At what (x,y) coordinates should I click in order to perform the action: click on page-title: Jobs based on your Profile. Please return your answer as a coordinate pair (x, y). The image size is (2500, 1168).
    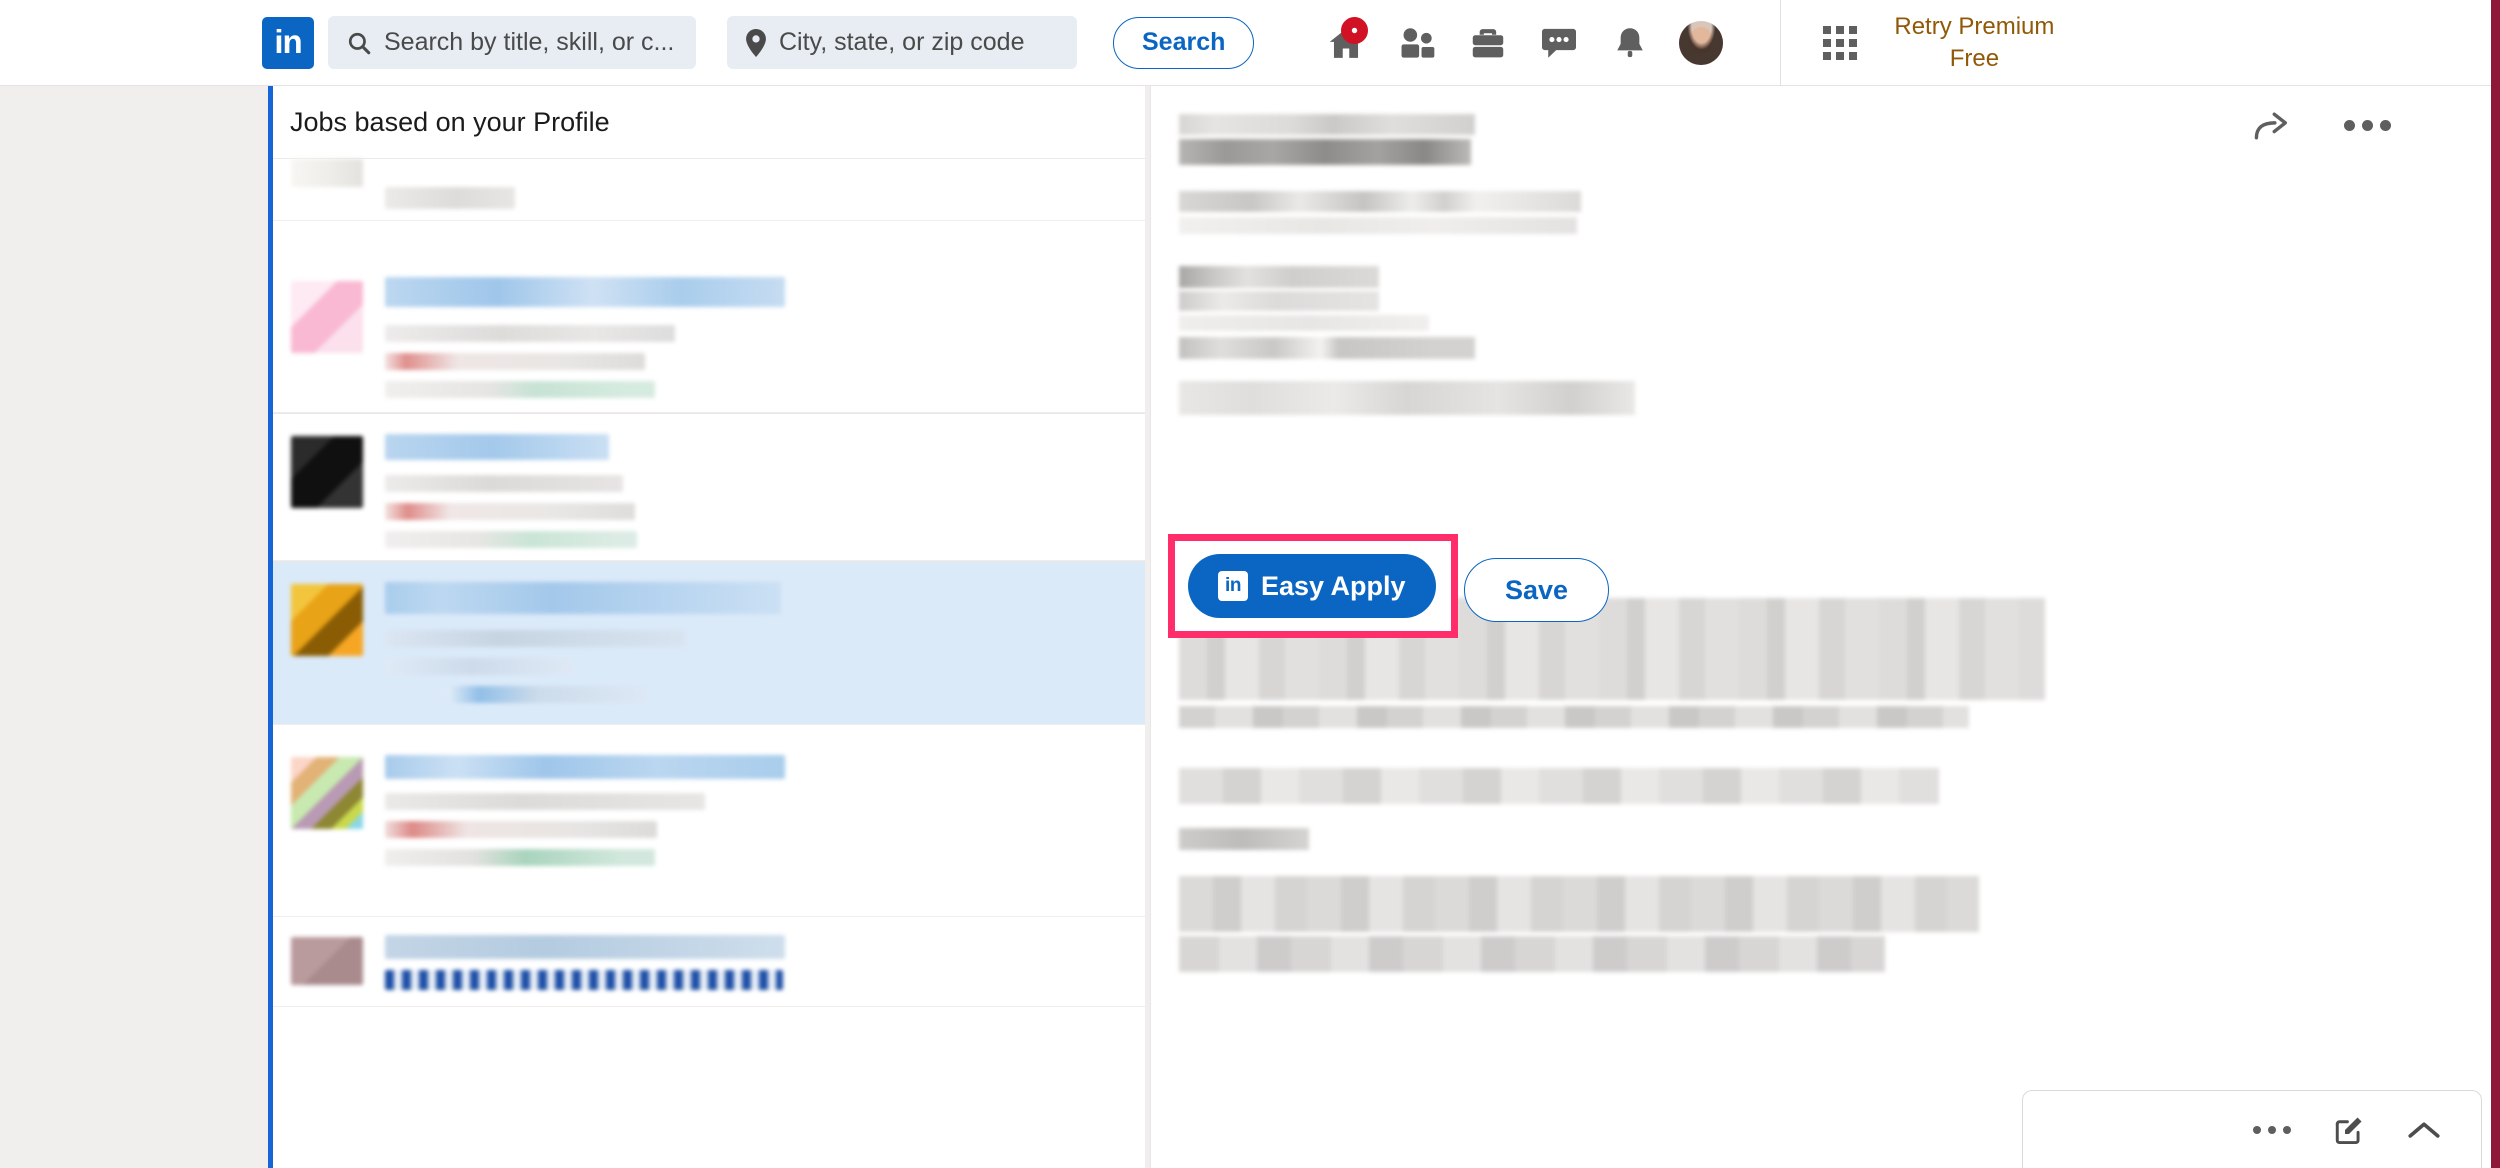
    Looking at the image, I should click on (450, 121).